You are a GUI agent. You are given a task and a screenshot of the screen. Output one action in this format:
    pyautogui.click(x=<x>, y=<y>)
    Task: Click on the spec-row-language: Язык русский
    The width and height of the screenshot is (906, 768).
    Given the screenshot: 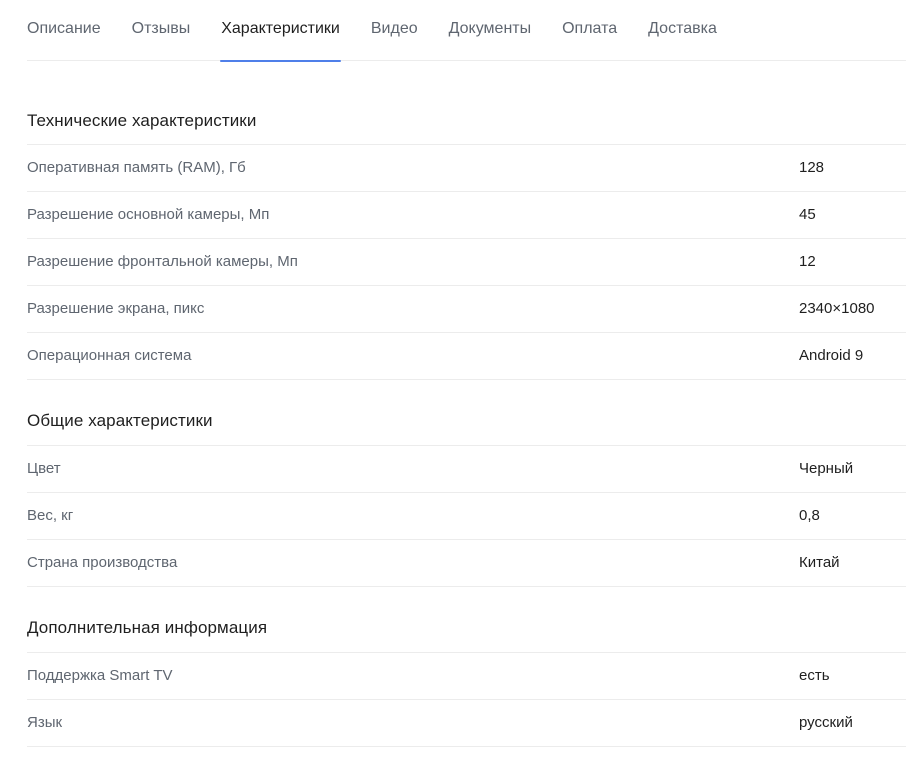 What is the action you would take?
    pyautogui.click(x=466, y=723)
    